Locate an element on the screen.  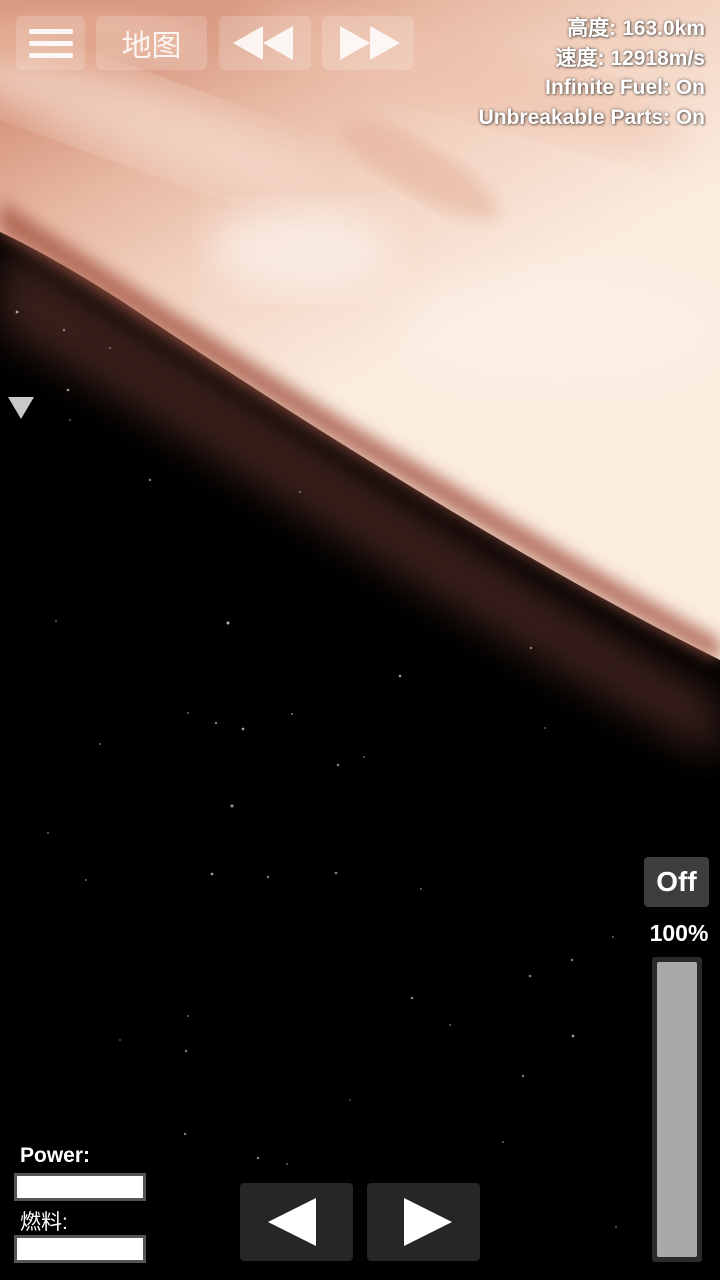
rotate-right-button is located at coordinates (423, 1222).